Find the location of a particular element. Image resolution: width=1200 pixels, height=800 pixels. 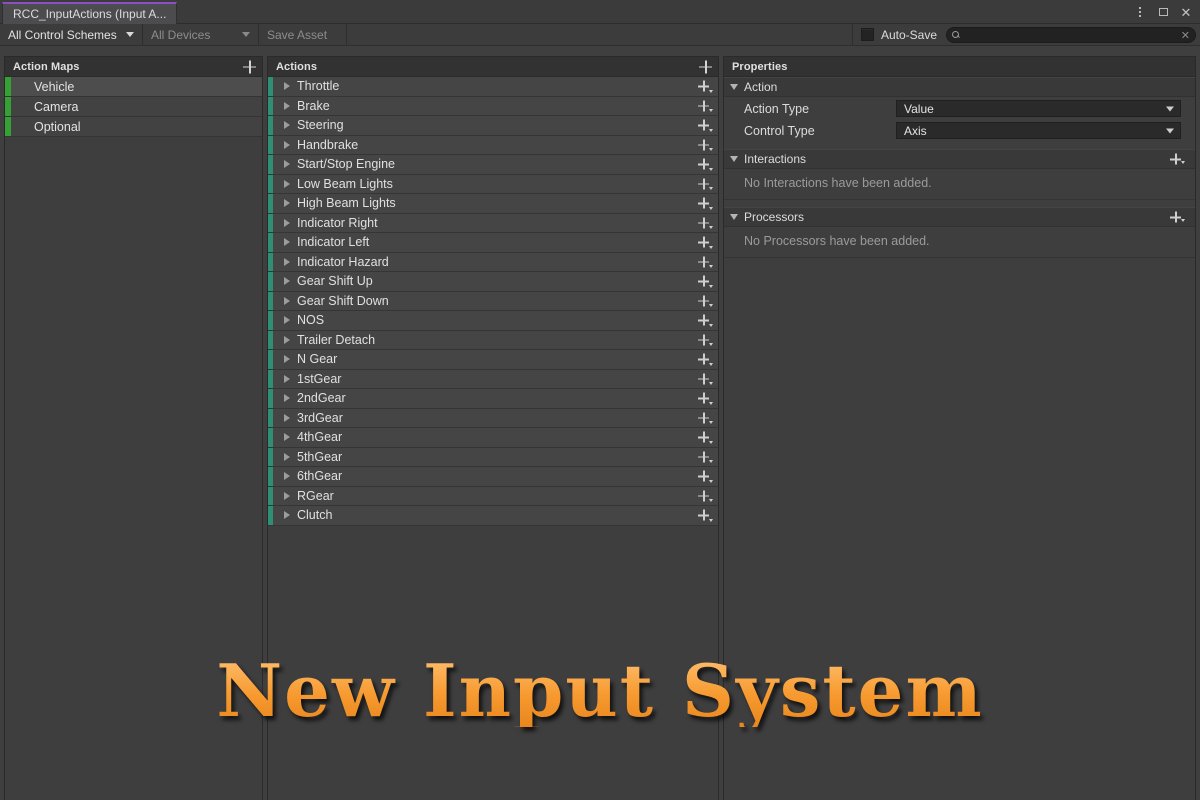

action-row: Clutch is located at coordinates (493, 516).